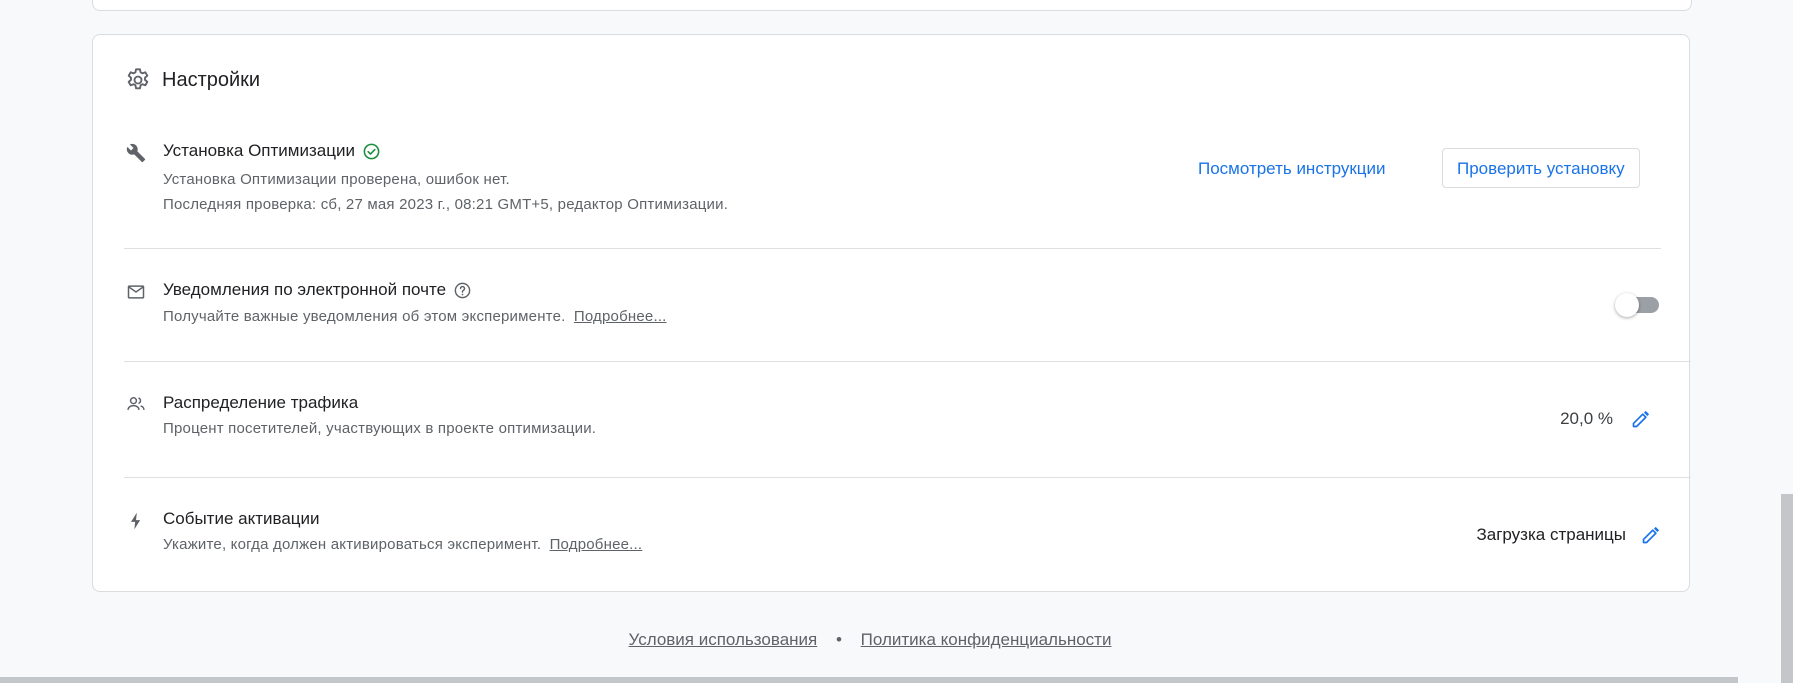 Image resolution: width=1793 pixels, height=683 pixels. What do you see at coordinates (305, 289) in the screenshot?
I see `email-title: Уведомления по электронной почте` at bounding box center [305, 289].